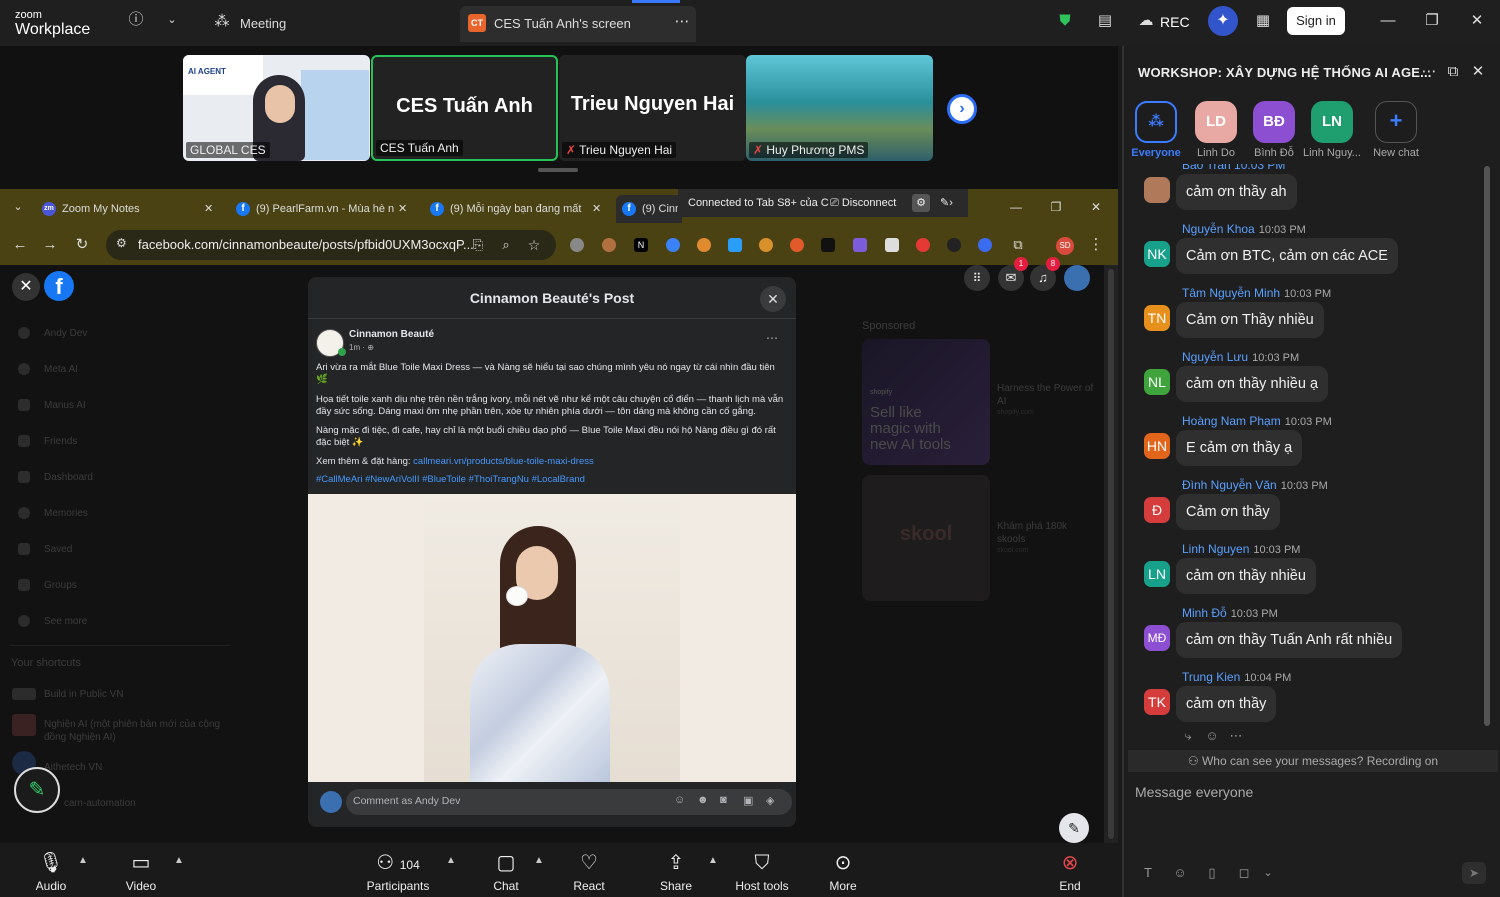 The height and width of the screenshot is (897, 1500). I want to click on more-button: ⊙ More, so click(843, 870).